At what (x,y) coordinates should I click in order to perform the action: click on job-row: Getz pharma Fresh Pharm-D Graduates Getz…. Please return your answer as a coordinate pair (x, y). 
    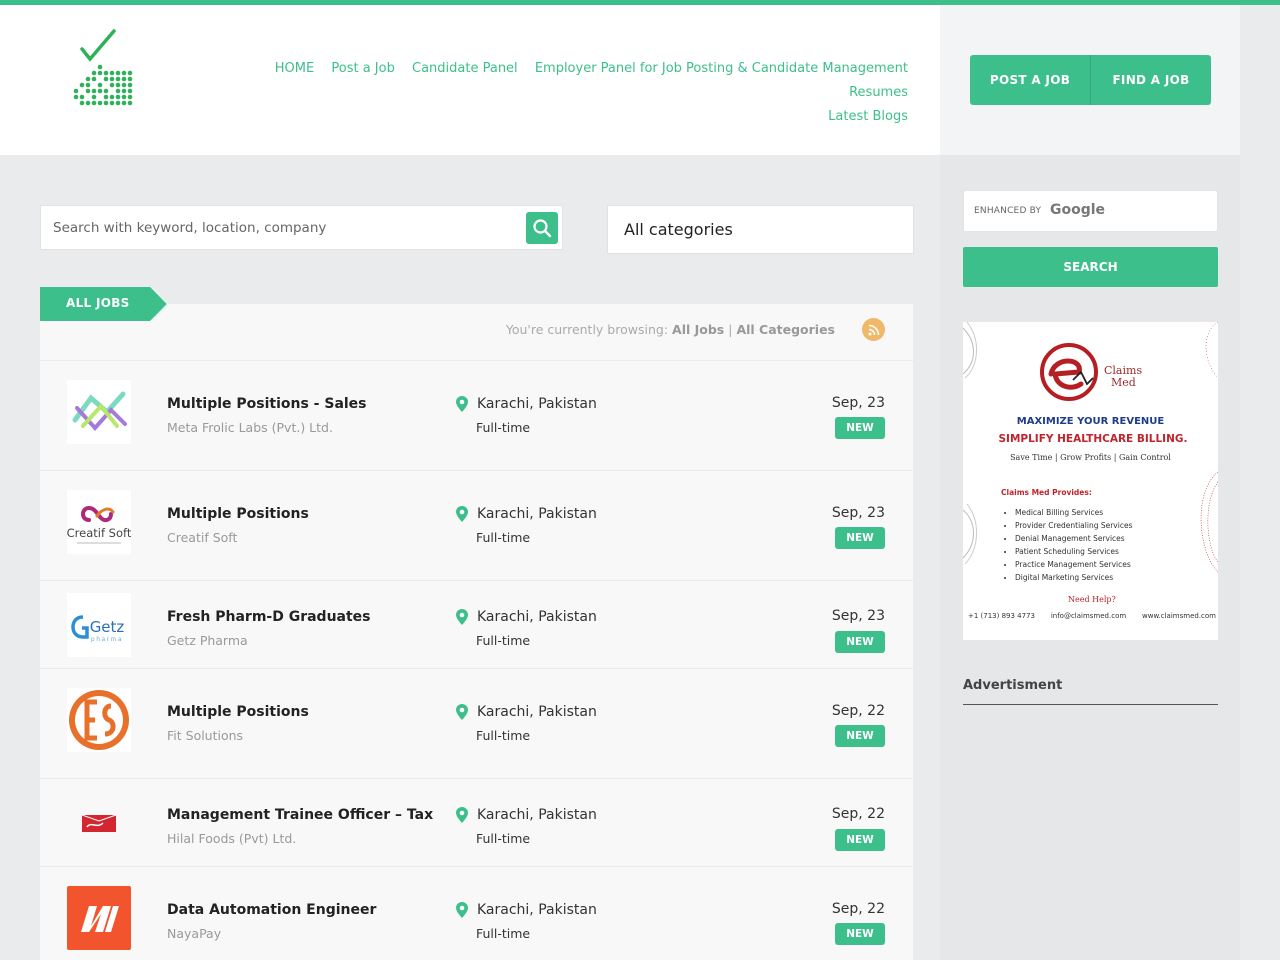
    Looking at the image, I should click on (476, 625).